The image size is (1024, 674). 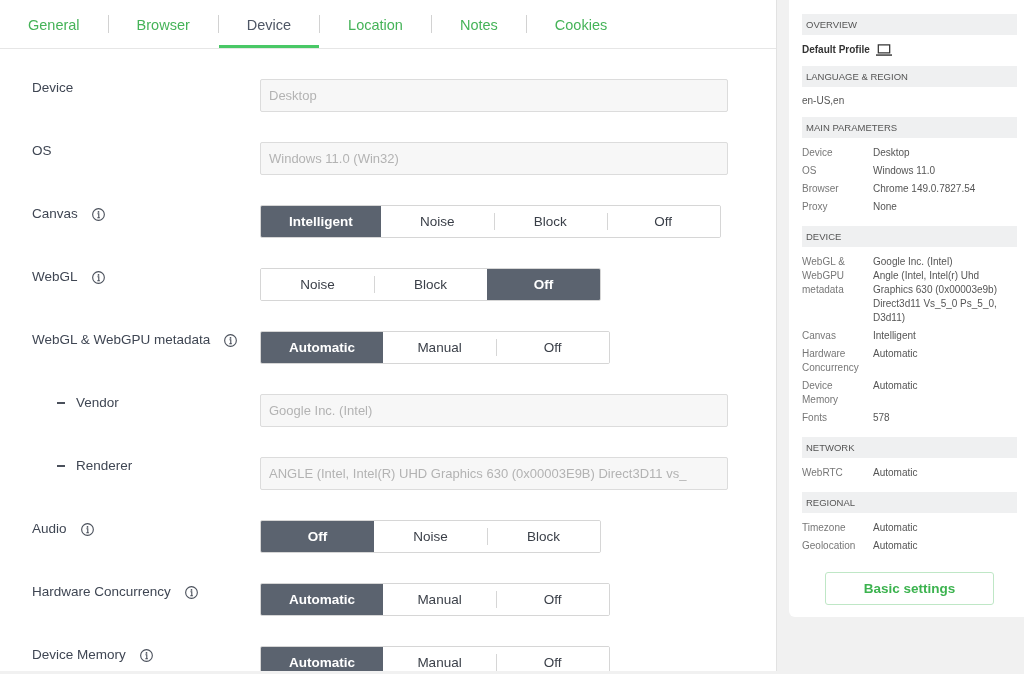 I want to click on setting-label: Renderer, so click(x=104, y=466).